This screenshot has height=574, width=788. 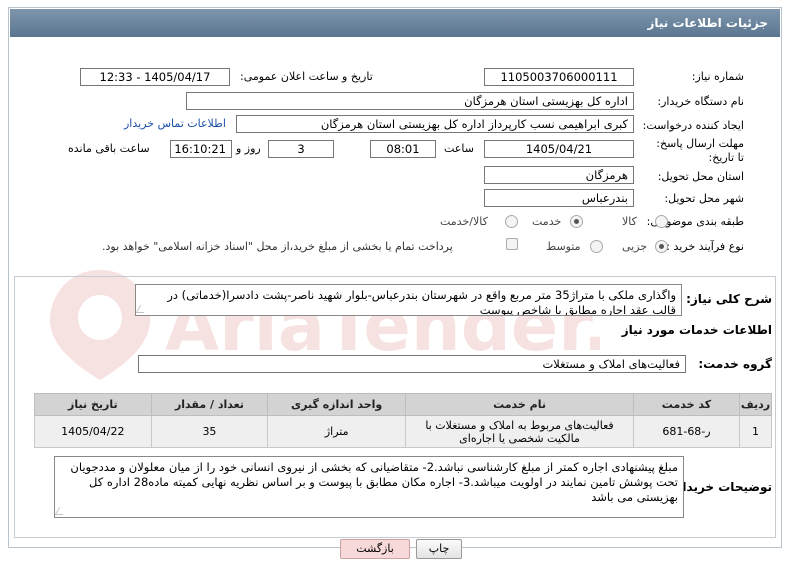 I want to click on col-quantity: تعداد / مقدار, so click(x=209, y=404).